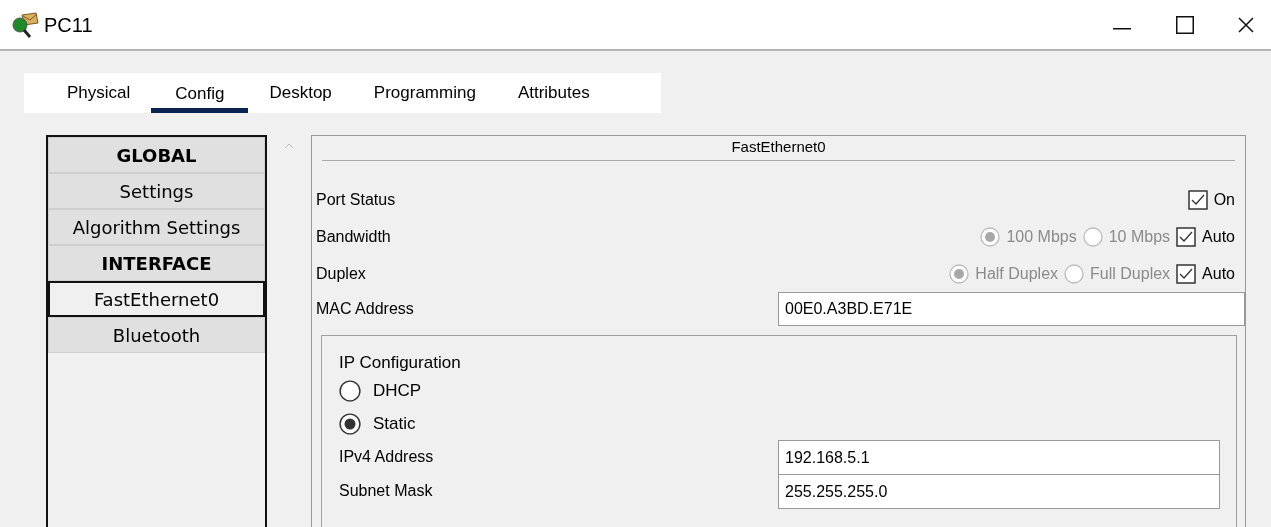 The image size is (1271, 527). Describe the element at coordinates (156, 299) in the screenshot. I see `sidebar-item: FastEthernet0` at that location.